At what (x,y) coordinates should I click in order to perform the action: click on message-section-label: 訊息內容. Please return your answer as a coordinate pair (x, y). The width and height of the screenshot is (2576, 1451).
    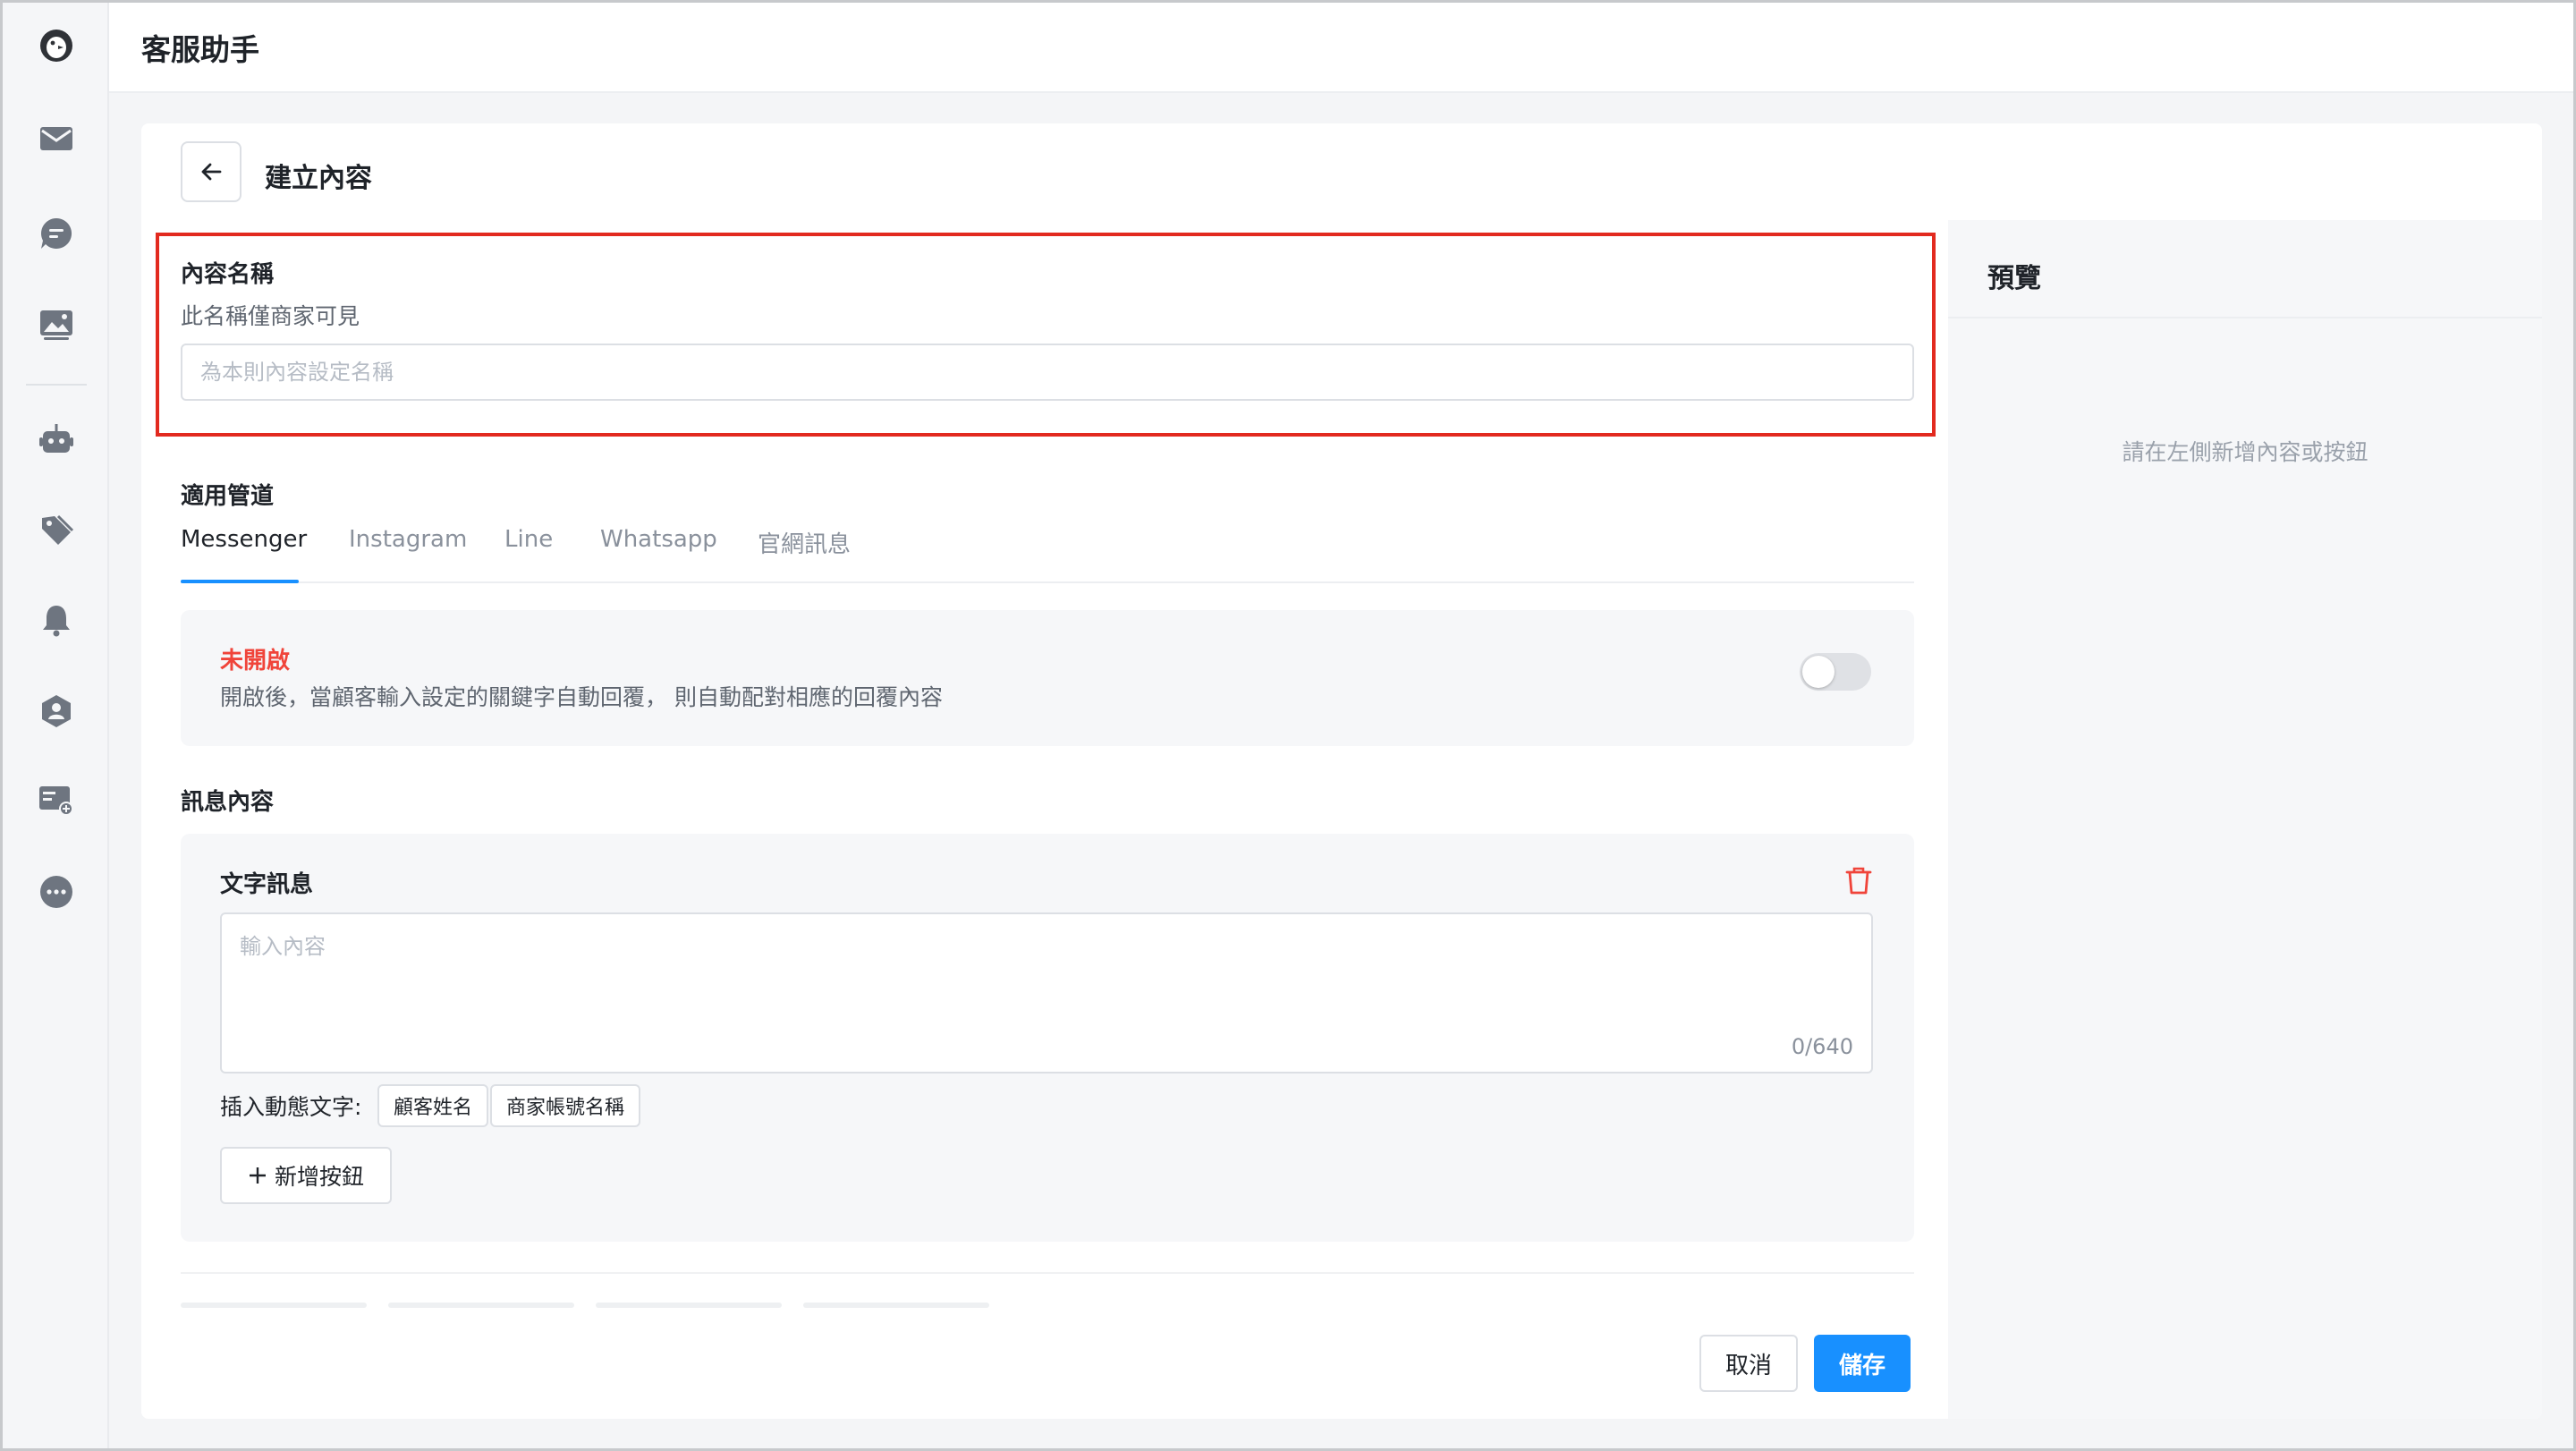
    Looking at the image, I should click on (228, 803).